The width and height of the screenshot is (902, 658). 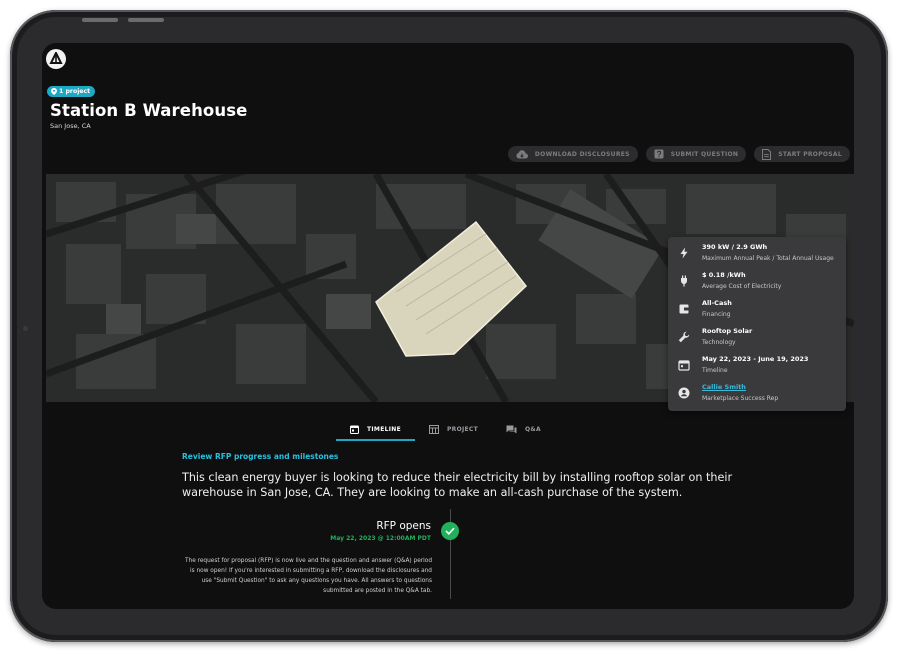 I want to click on project-count-badge: 1 project, so click(x=71, y=91).